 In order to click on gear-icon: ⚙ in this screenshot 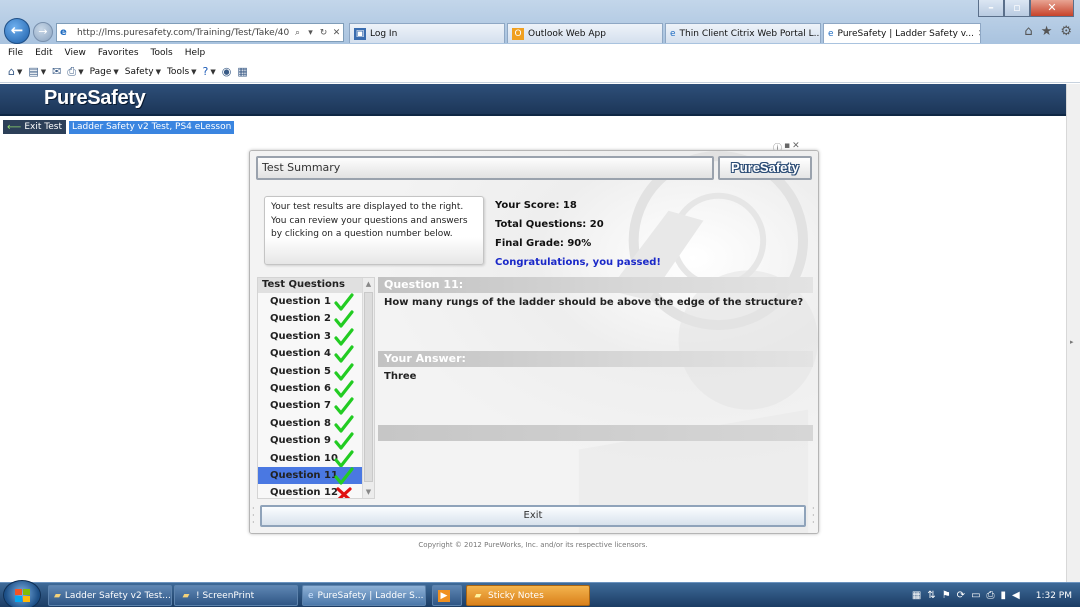, I will do `click(1066, 31)`.